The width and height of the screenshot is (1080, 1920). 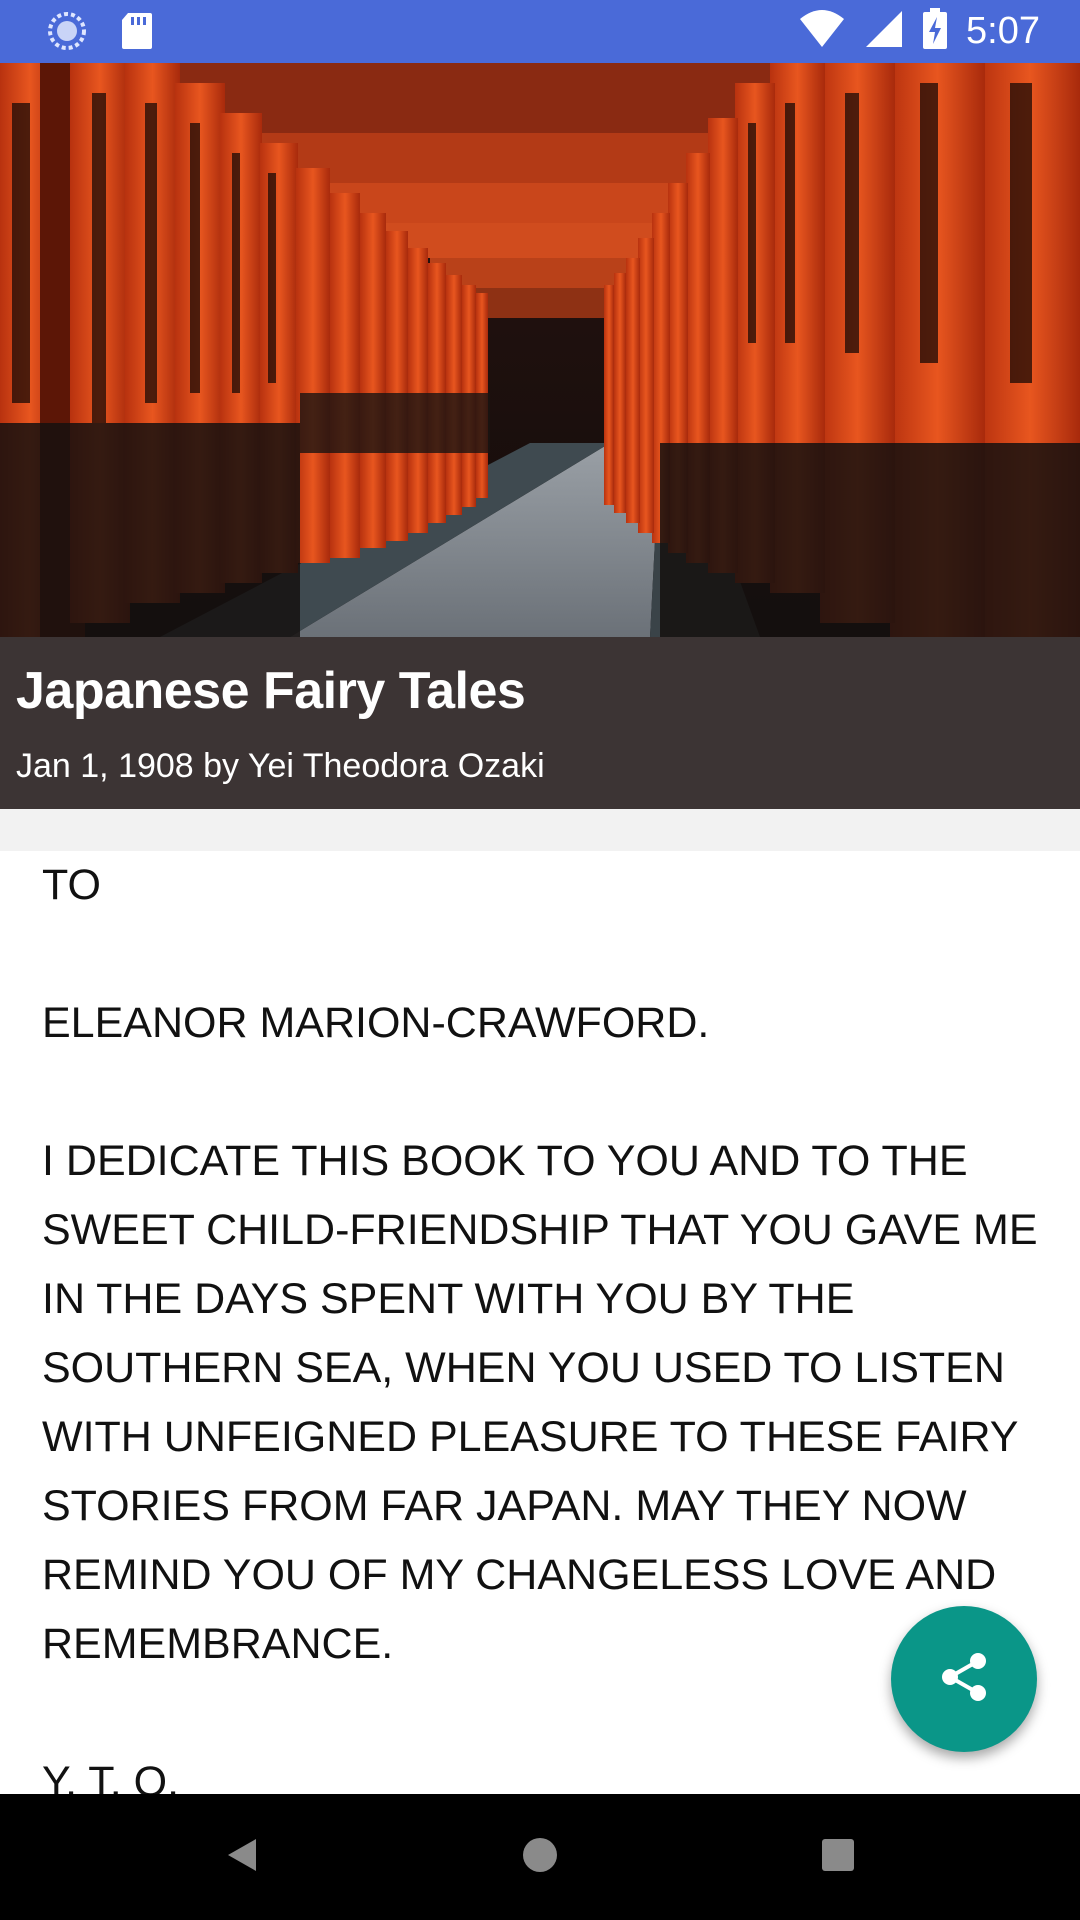 What do you see at coordinates (111, 1776) in the screenshot?
I see `content-paragraph: Y. T. O.` at bounding box center [111, 1776].